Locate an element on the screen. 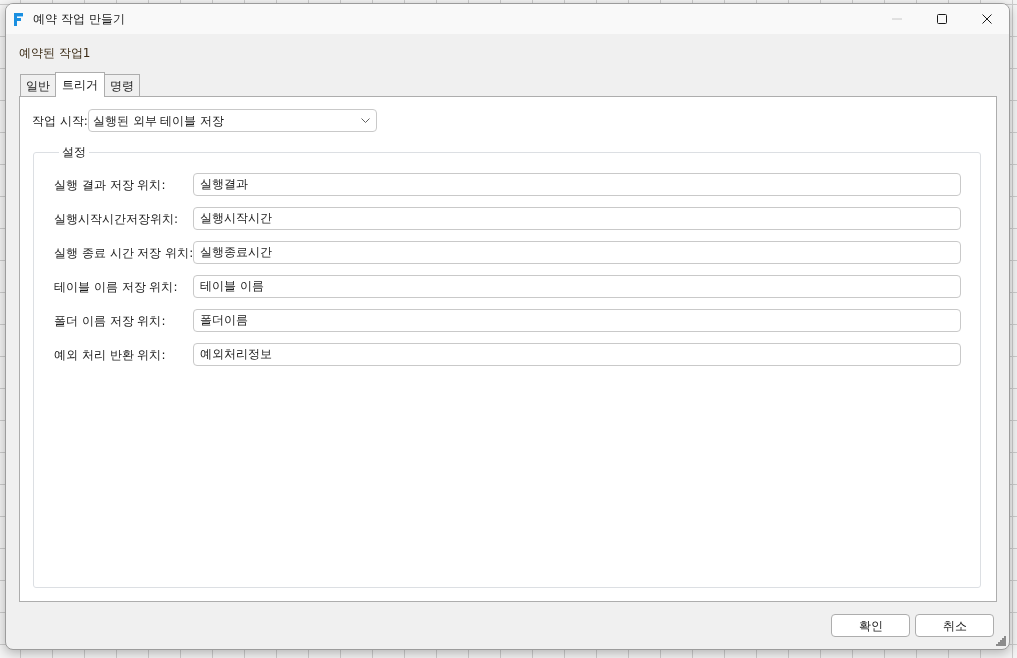 This screenshot has height=658, width=1017. resize-grip-icon is located at coordinates (1001, 641).